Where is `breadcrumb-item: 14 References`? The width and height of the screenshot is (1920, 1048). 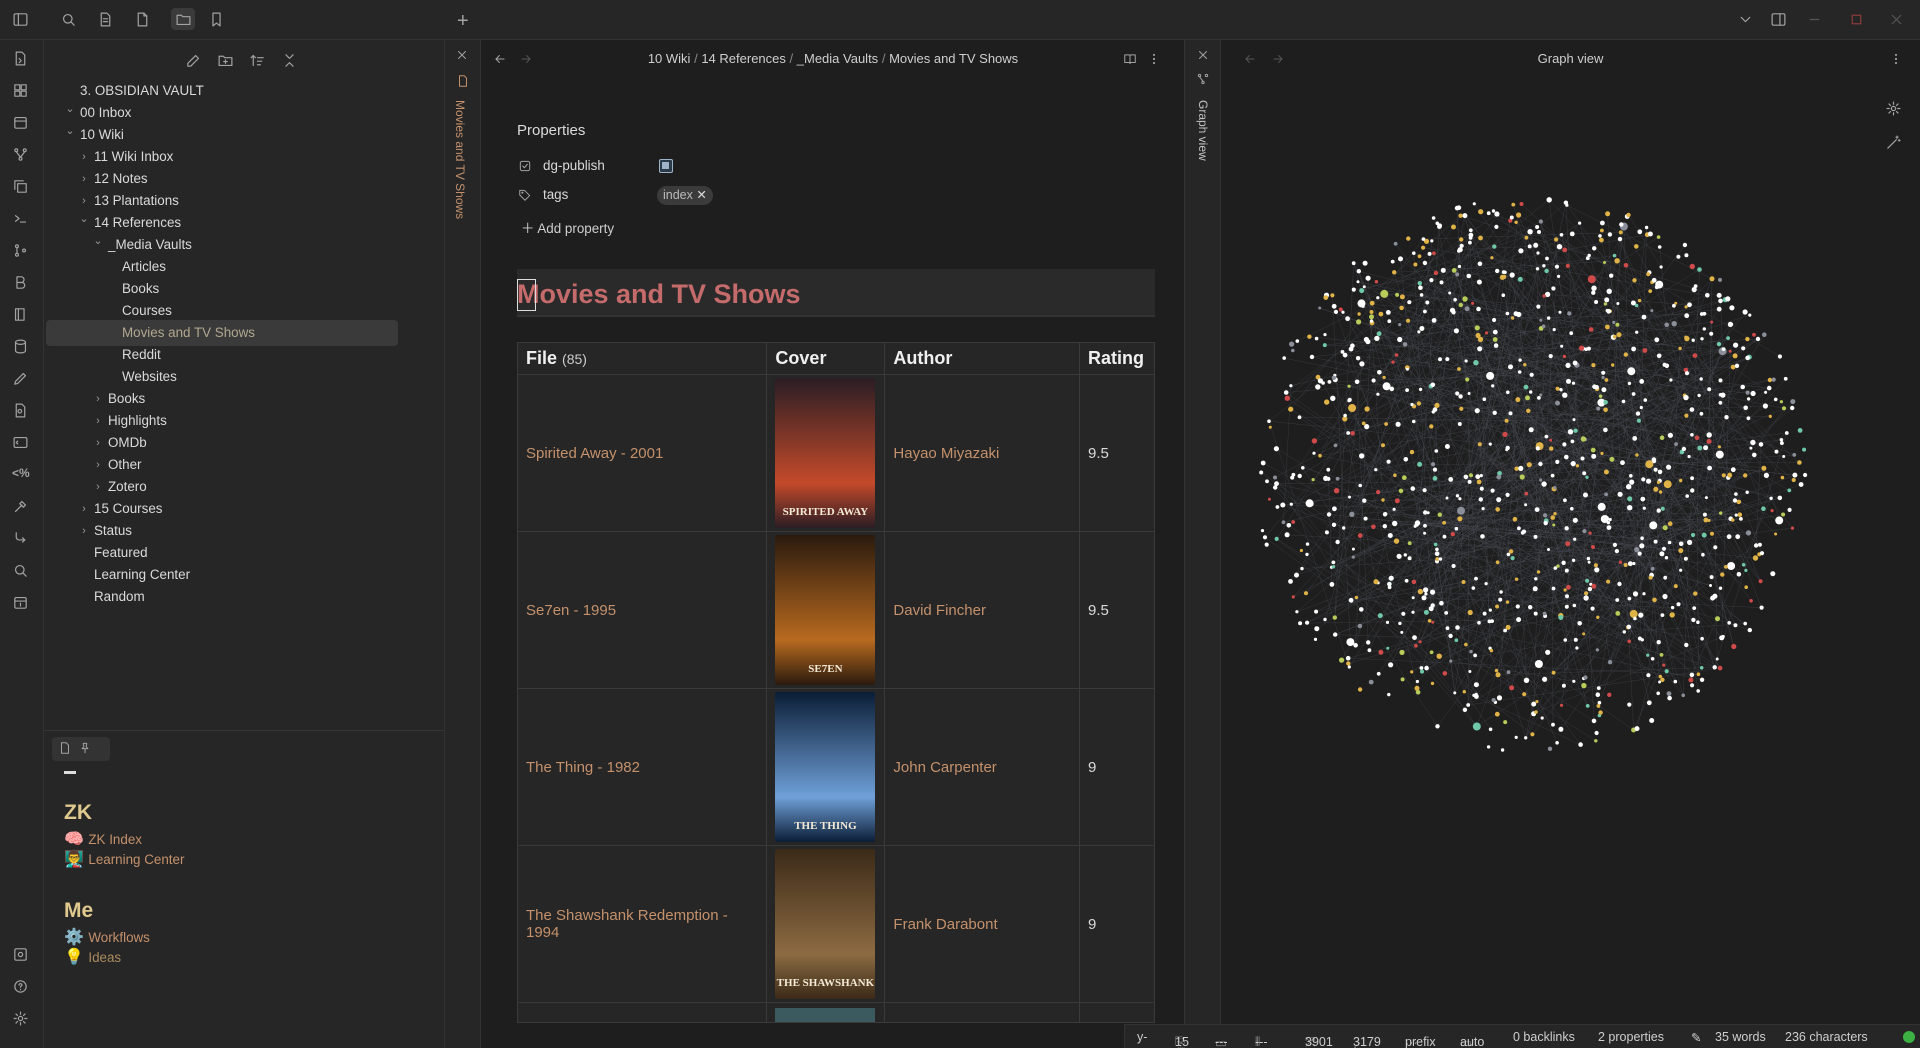
breadcrumb-item: 14 References is located at coordinates (743, 58).